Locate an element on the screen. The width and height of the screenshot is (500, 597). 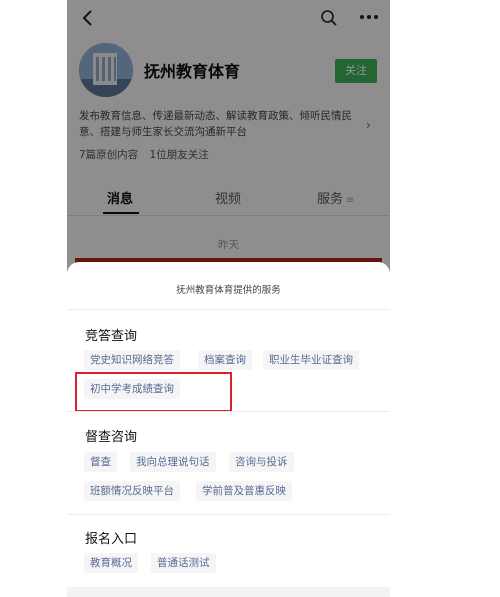
highlight-box is located at coordinates (153, 392).